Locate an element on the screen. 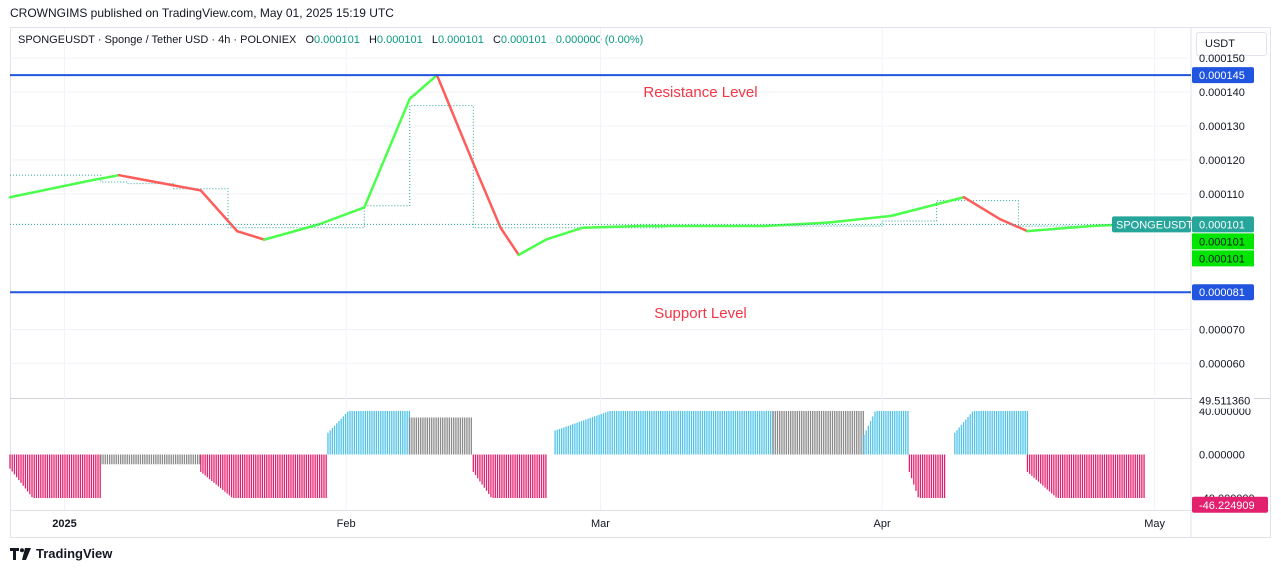 The image size is (1281, 573). high-label: H is located at coordinates (372, 40).